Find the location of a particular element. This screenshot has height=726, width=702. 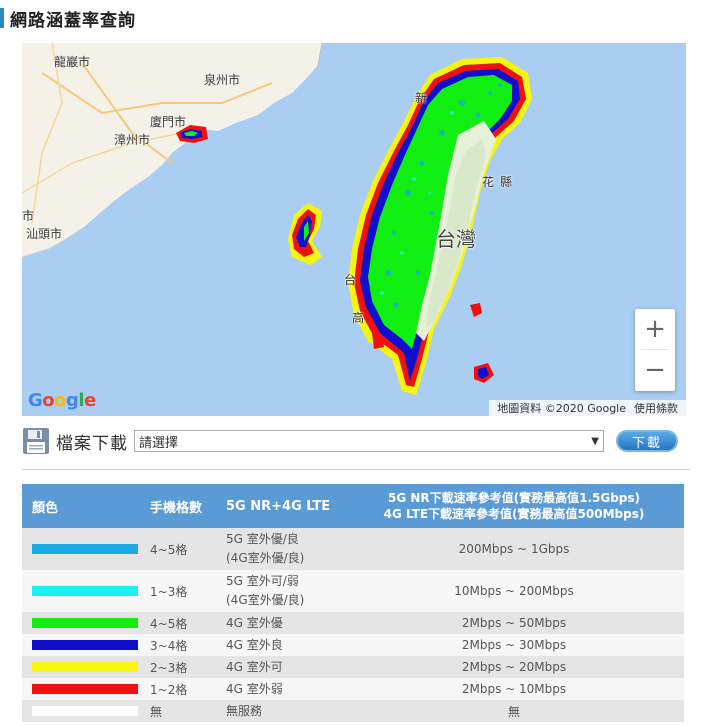

legend-speed-cell: 200Mbps ~ 1Gbps is located at coordinates (514, 549).